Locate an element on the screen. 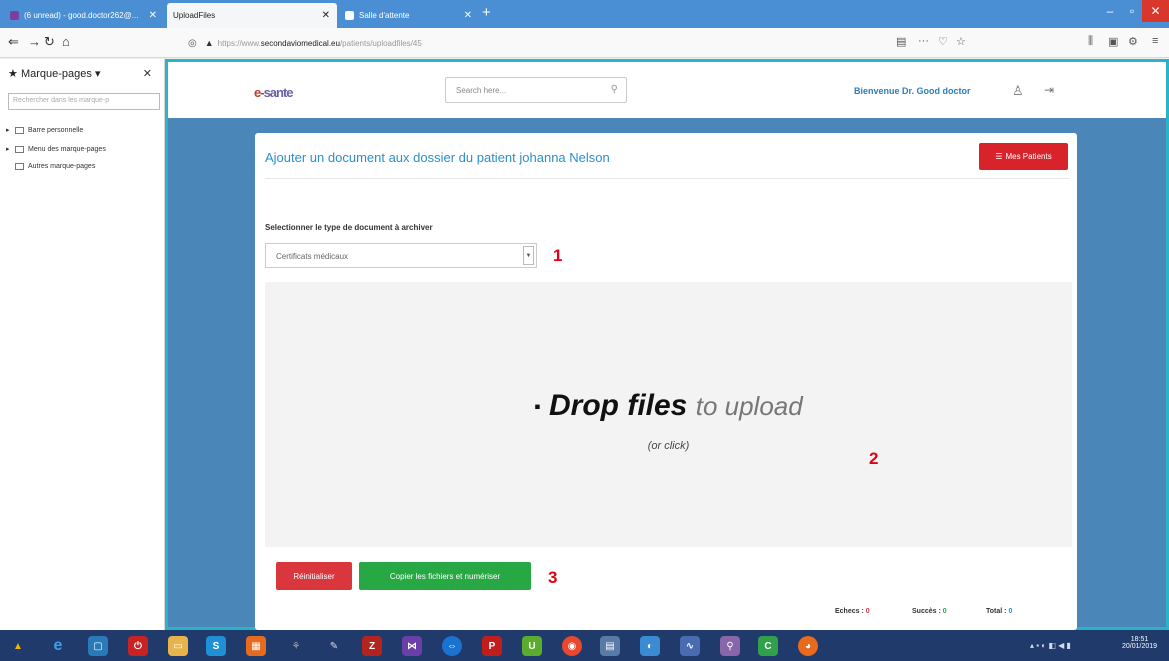 Image resolution: width=1169 pixels, height=661 pixels. browser-icon: ◐ is located at coordinates (650, 646).